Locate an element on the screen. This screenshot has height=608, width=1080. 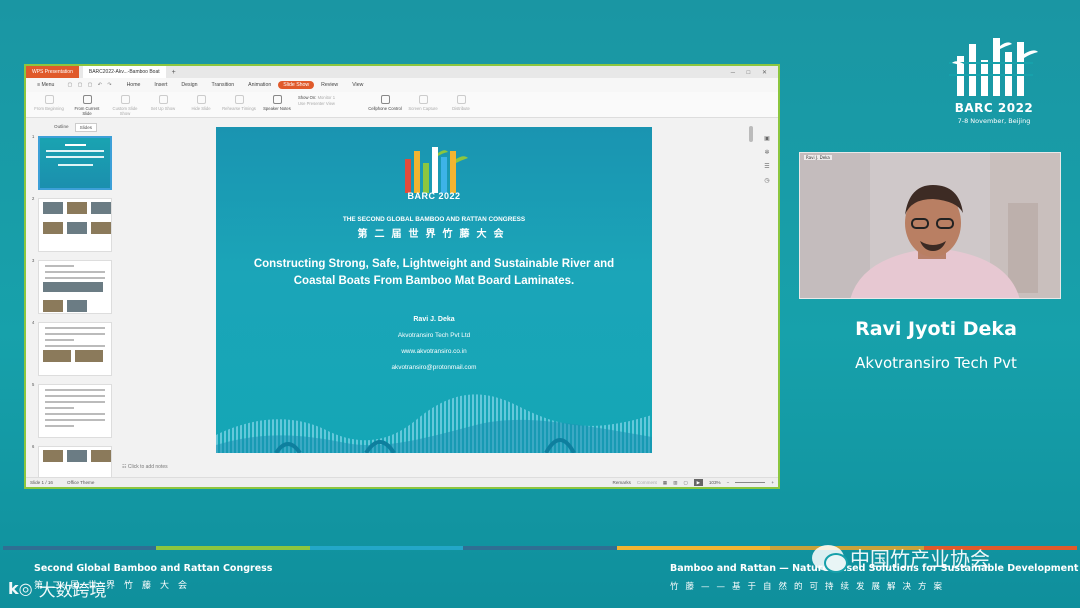
brand-title: BARC 2022 is located at coordinates (994, 108).